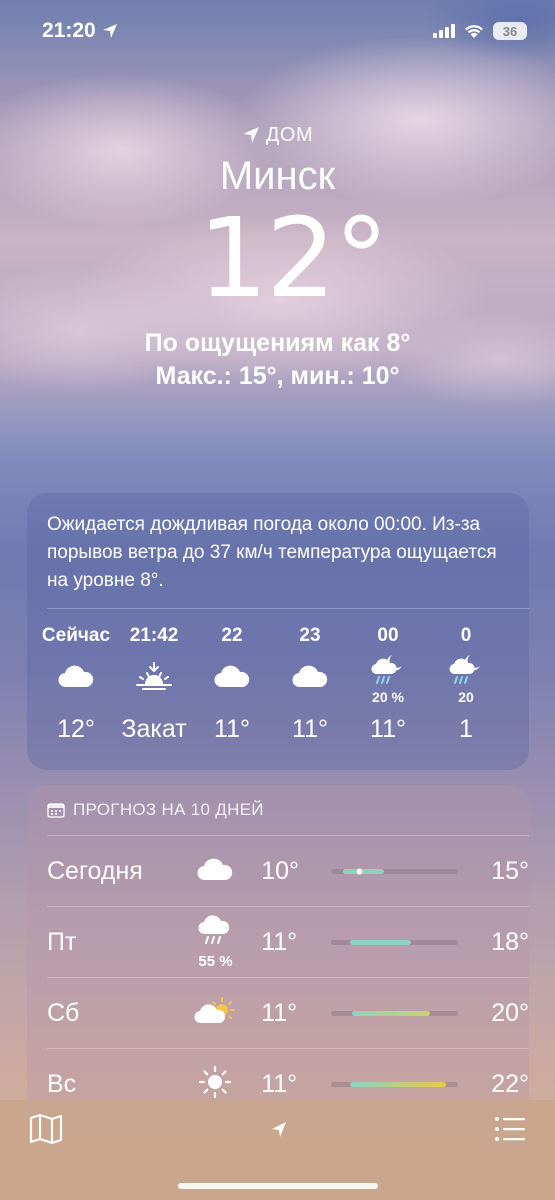  I want to click on location-label-text: ДОМ, so click(289, 134).